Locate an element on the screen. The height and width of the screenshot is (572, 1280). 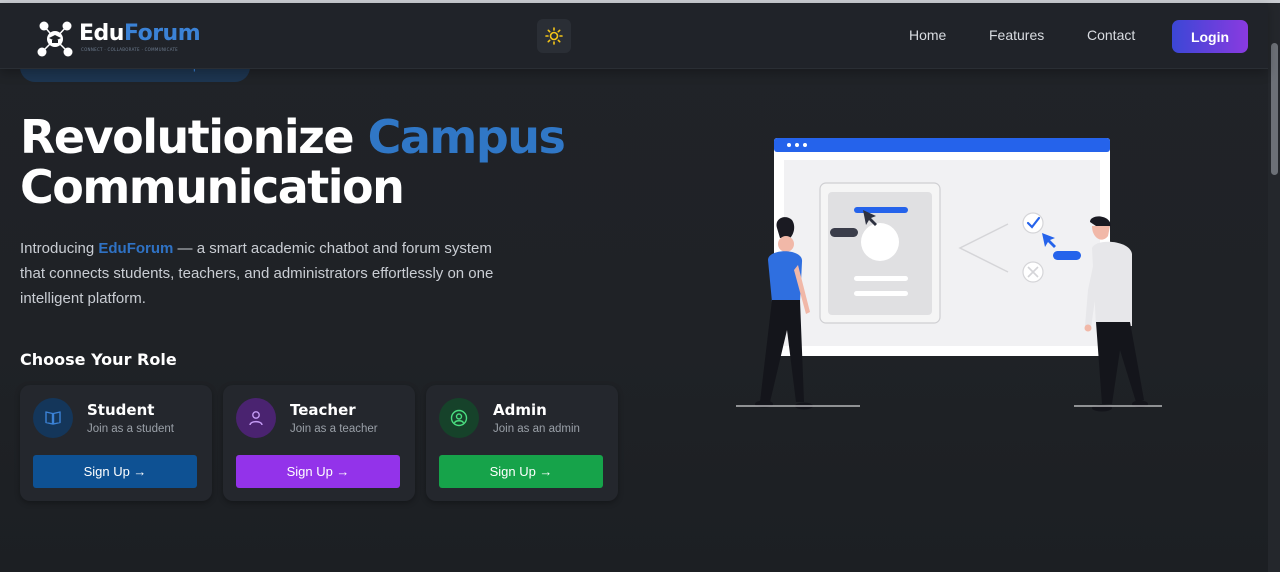
logo-text: EduForum is located at coordinates (140, 33).